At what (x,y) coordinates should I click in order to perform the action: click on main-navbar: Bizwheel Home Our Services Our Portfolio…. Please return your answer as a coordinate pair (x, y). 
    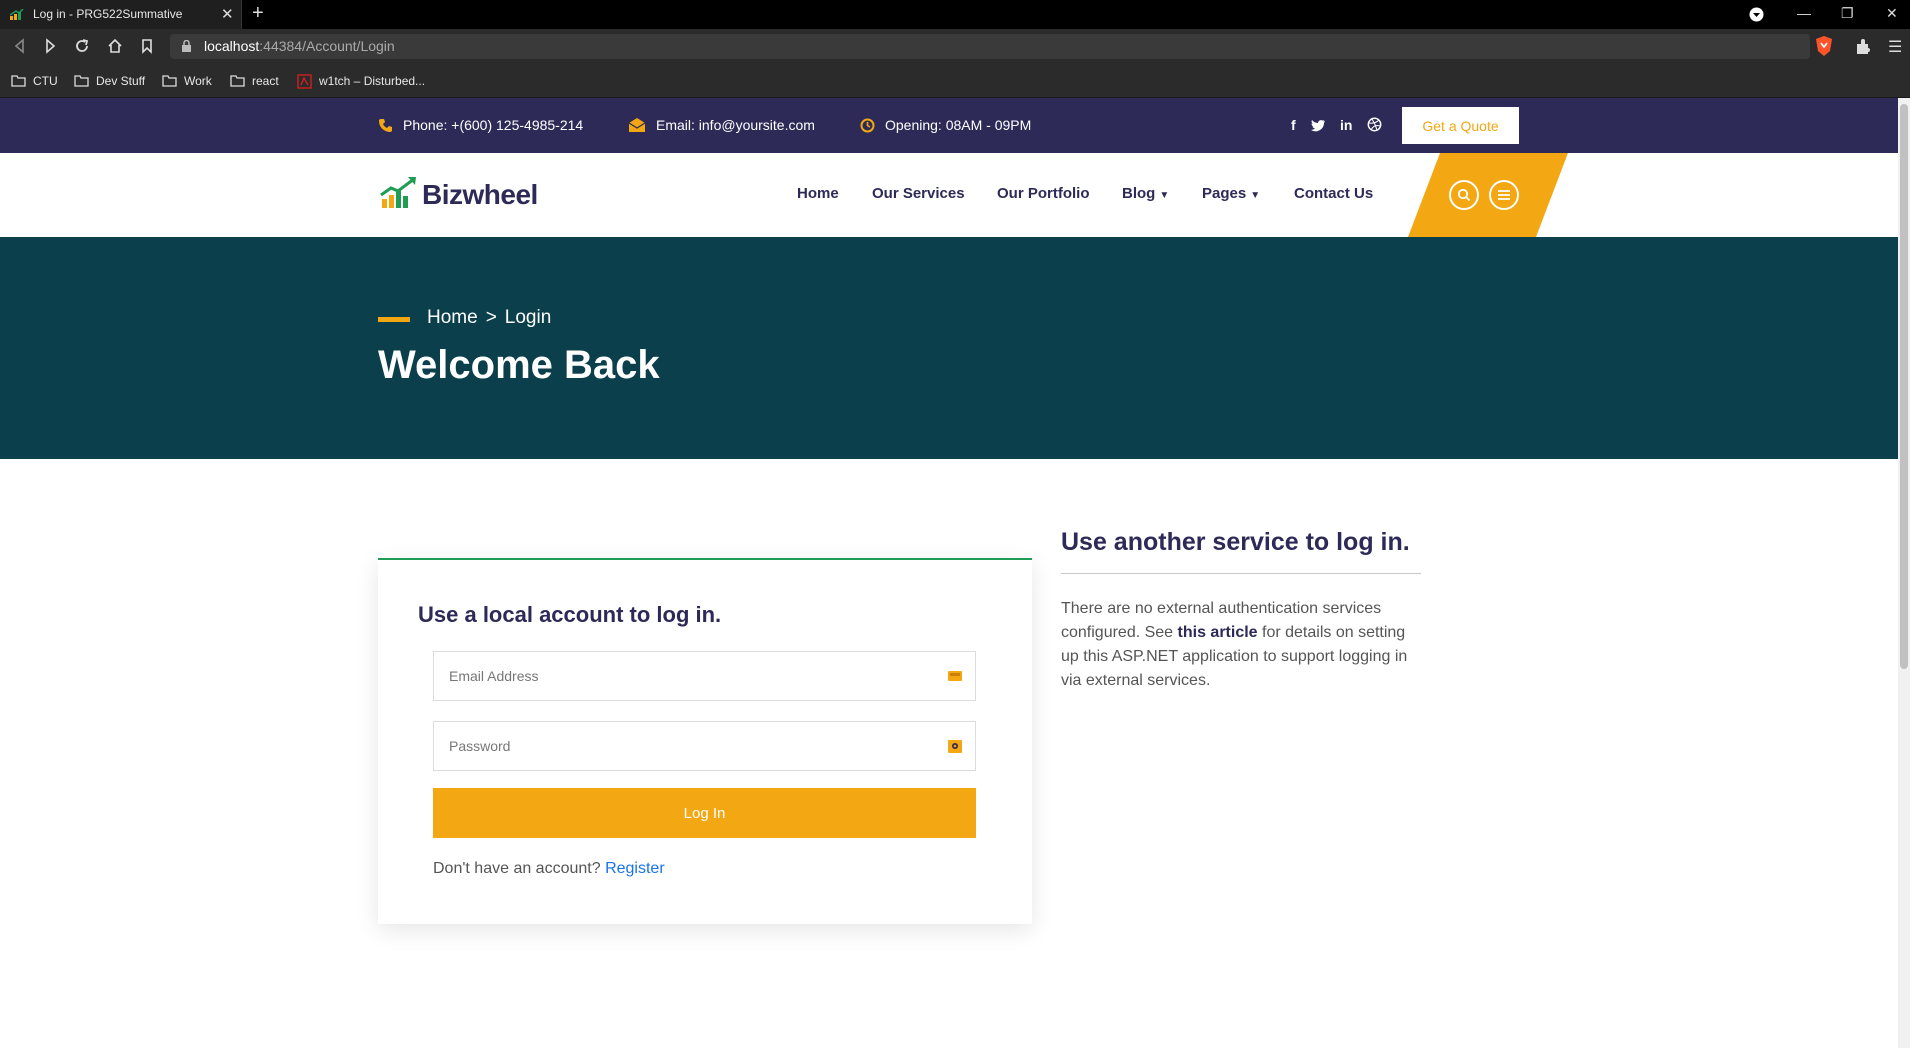
    Looking at the image, I should click on (949, 195).